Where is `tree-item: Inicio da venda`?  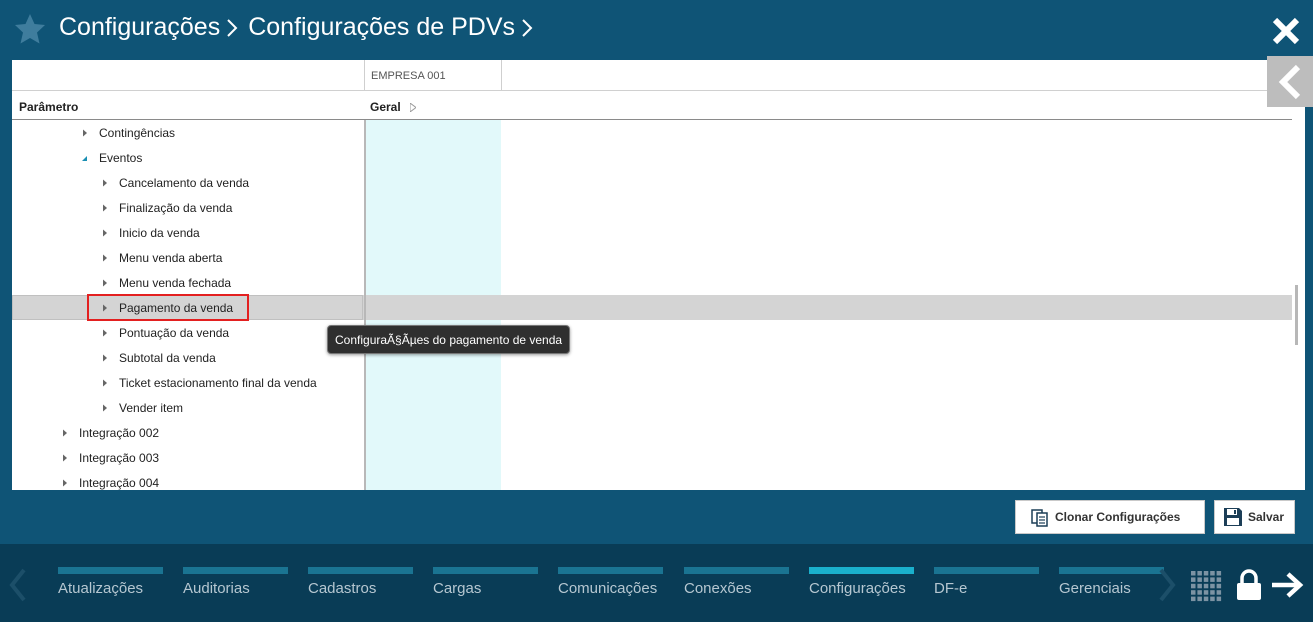 tree-item: Inicio da venda is located at coordinates (150, 232).